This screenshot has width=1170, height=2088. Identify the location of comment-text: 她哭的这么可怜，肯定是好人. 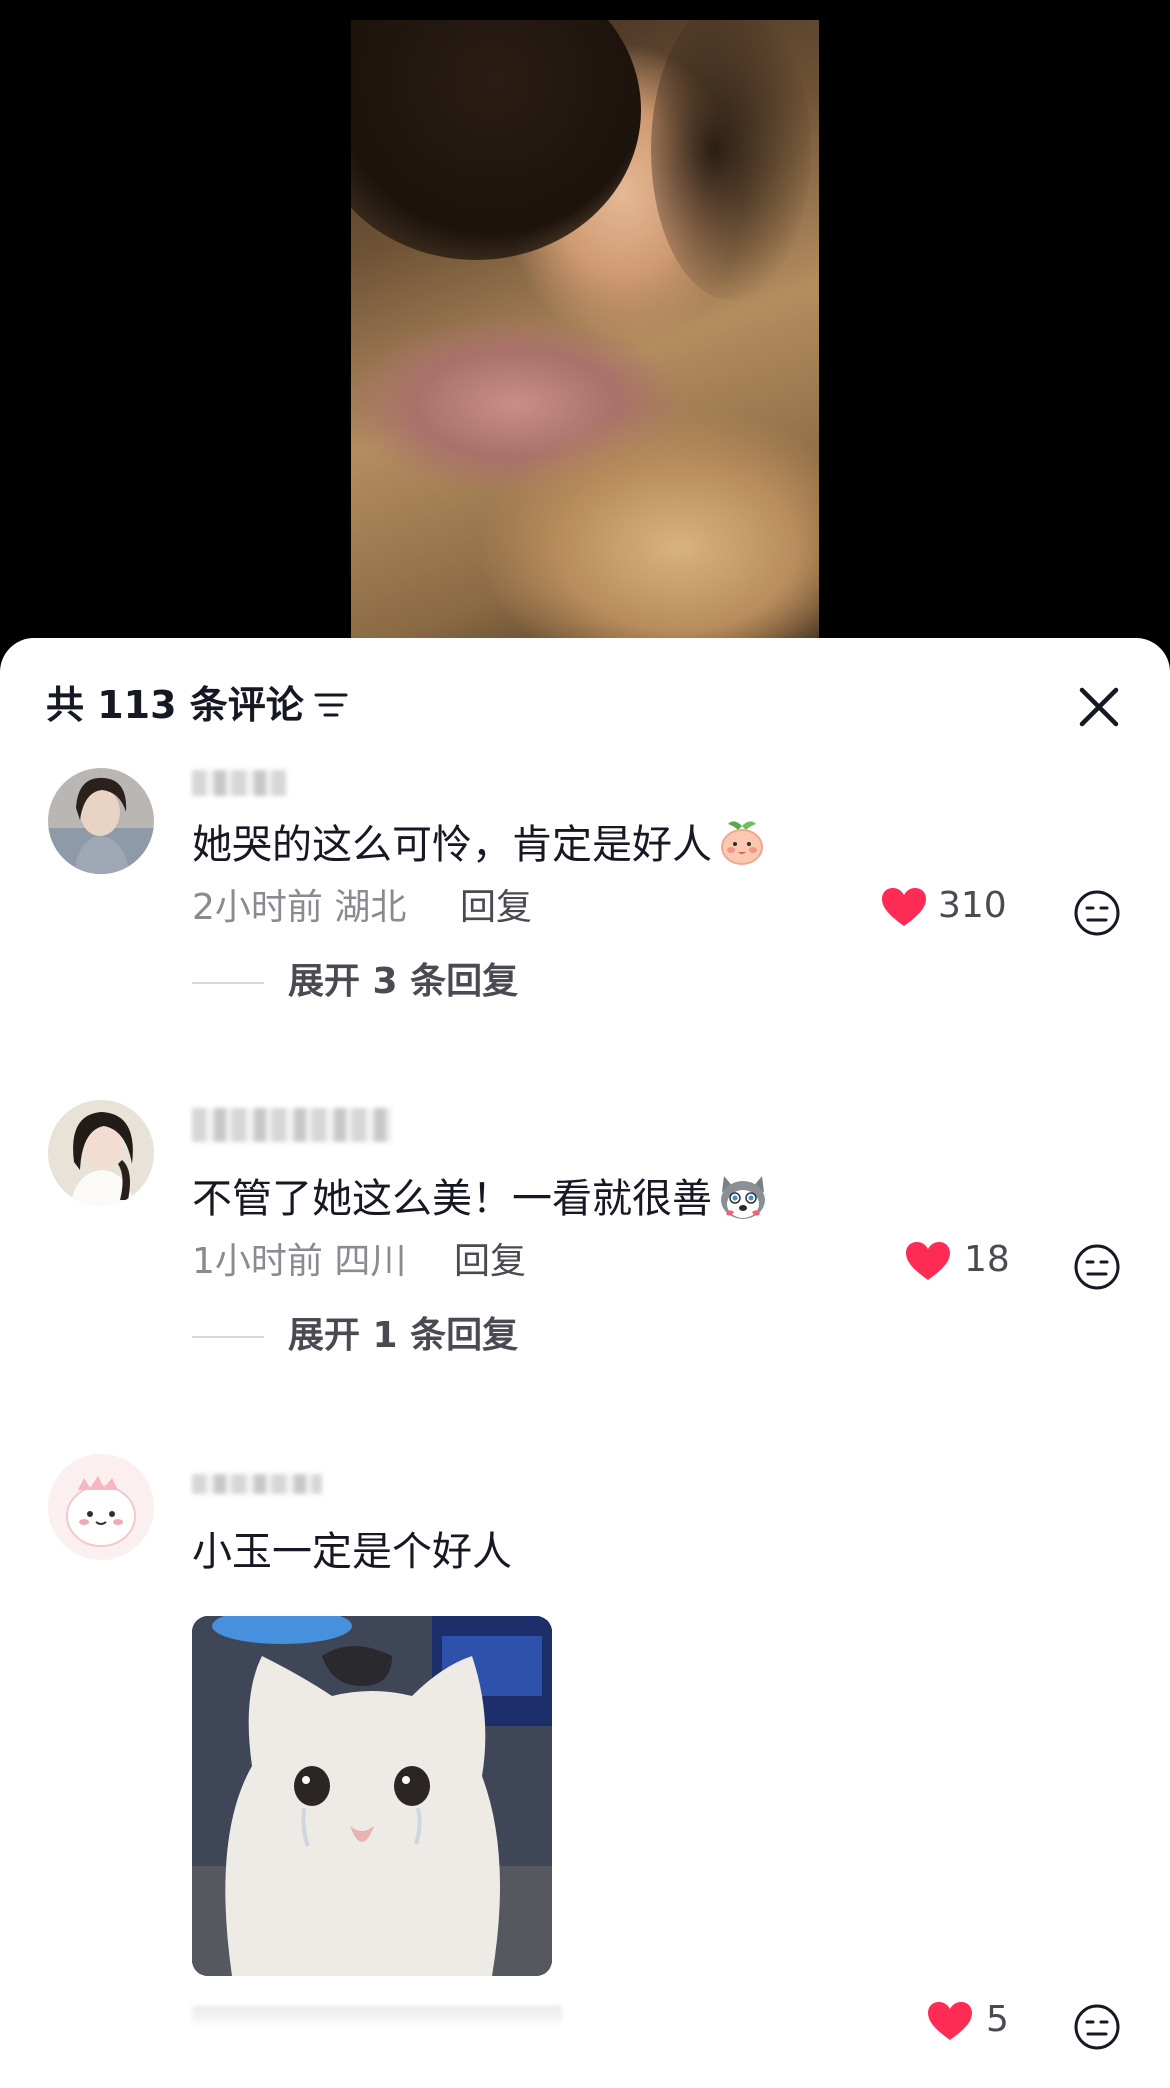
(480, 844).